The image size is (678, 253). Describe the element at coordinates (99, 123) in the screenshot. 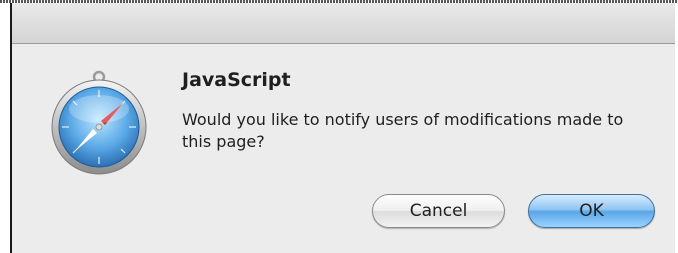

I see `safari-compass-icon` at that location.